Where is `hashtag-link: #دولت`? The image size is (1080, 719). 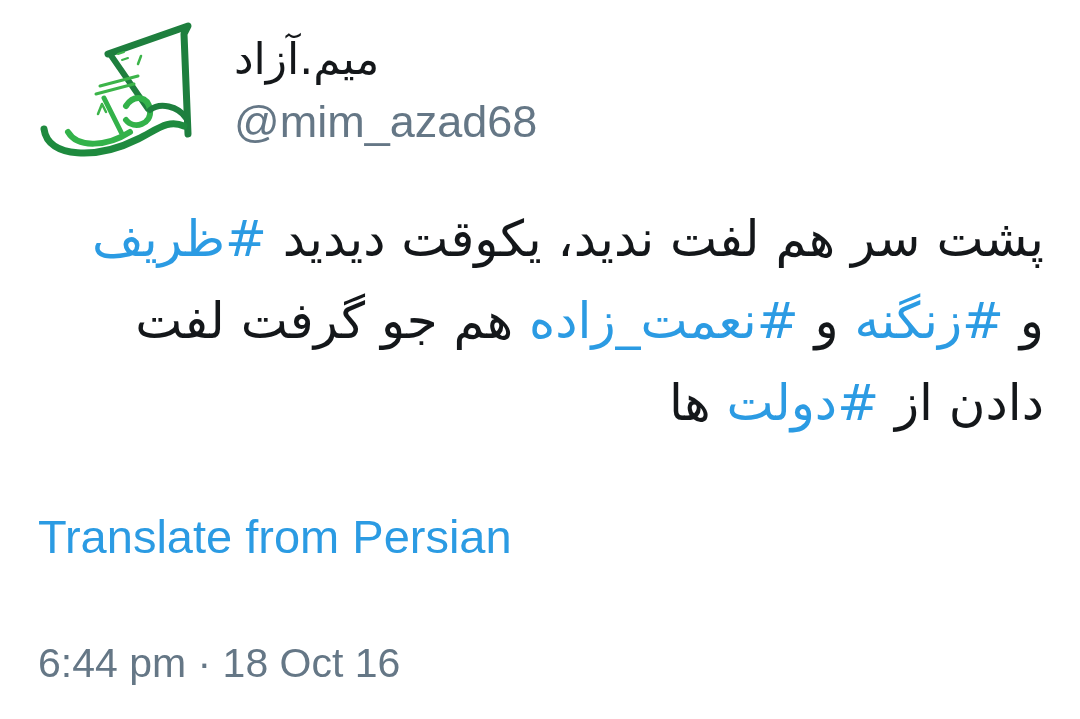
hashtag-link: #دولت is located at coordinates (803, 403).